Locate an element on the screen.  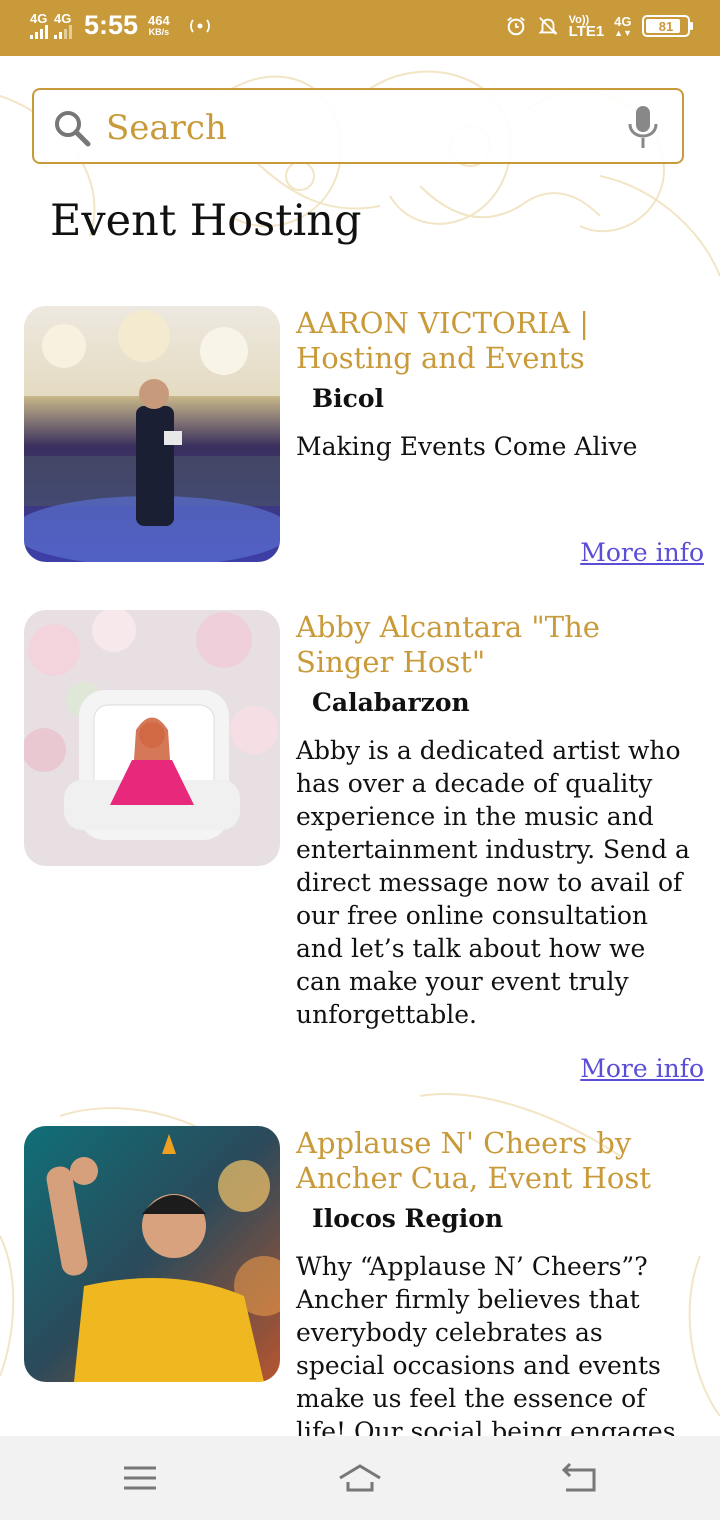
host-name: Abby Alcantara "The Singer Host" is located at coordinates (501, 645).